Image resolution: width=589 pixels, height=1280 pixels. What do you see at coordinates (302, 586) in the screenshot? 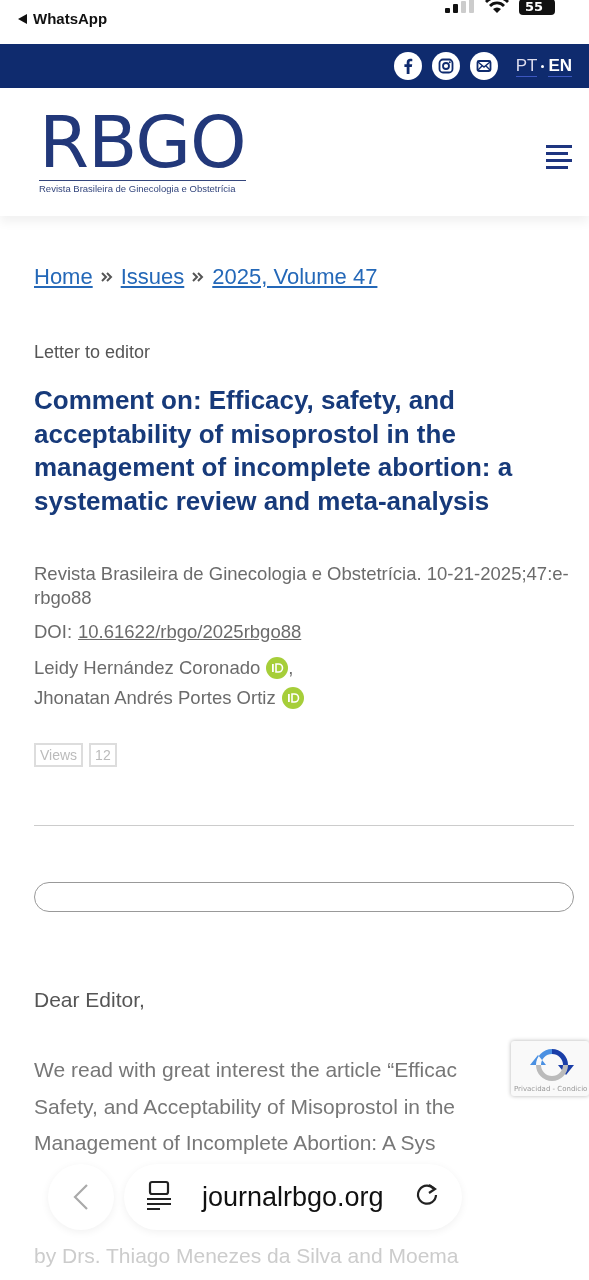
I see `citation-text: Revista Brasileira de Ginecologia e Obstetrícia. 10-21-2025;47:e-rbgo88` at bounding box center [302, 586].